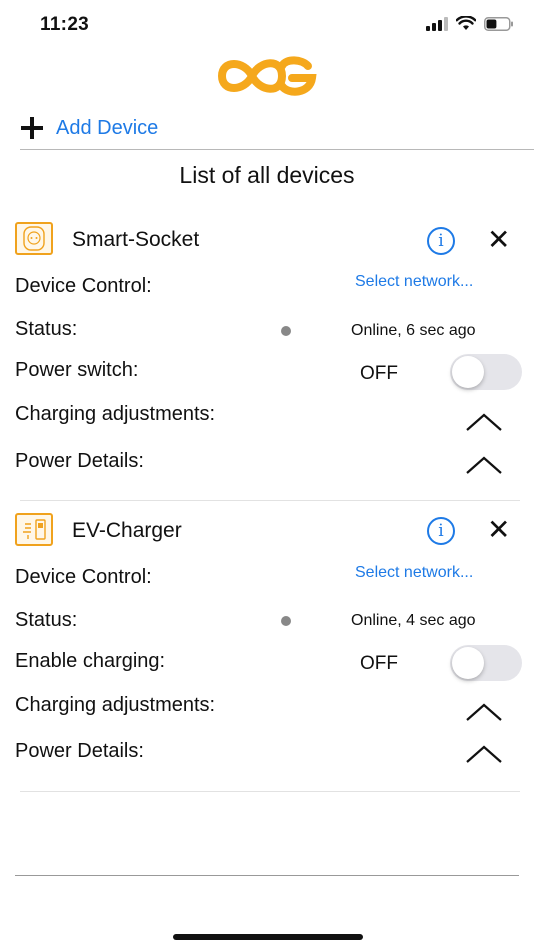 The image size is (534, 950). What do you see at coordinates (277, 149) in the screenshot?
I see `header-divider` at bounding box center [277, 149].